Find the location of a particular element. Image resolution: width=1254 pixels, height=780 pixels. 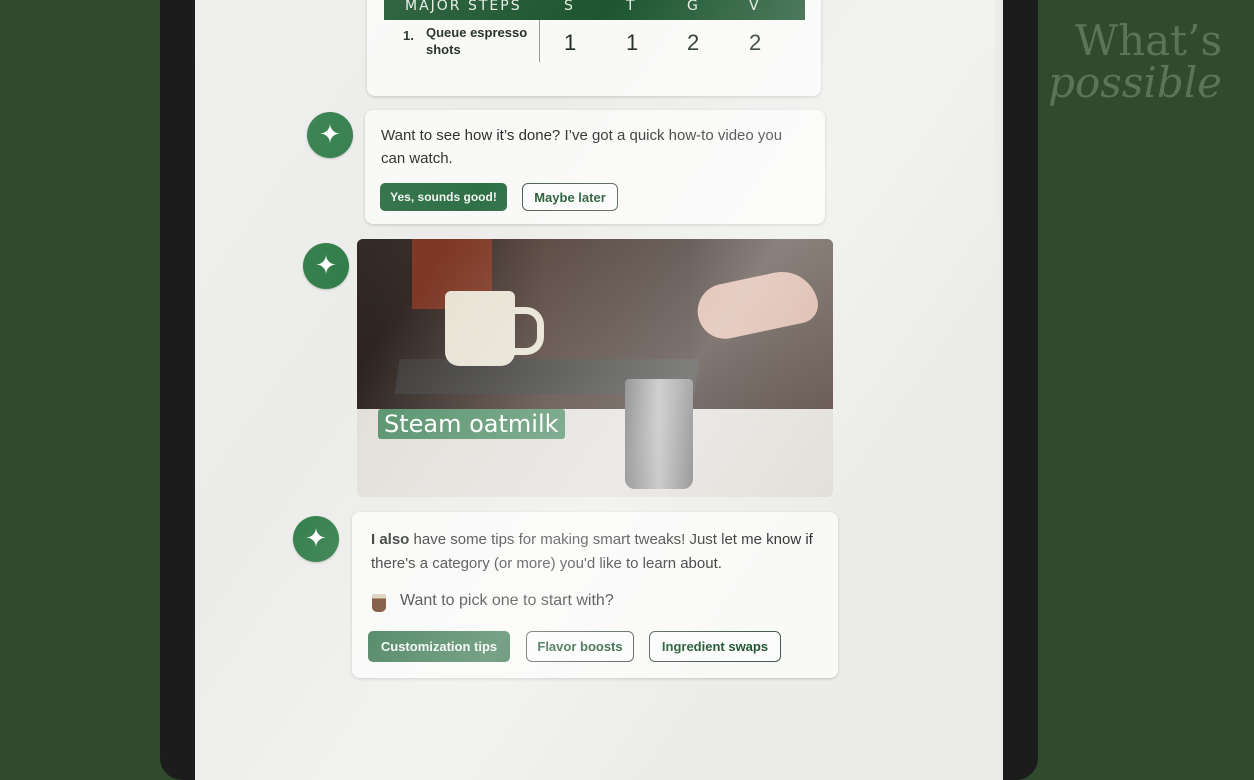

col-header-s: S is located at coordinates (569, 7).